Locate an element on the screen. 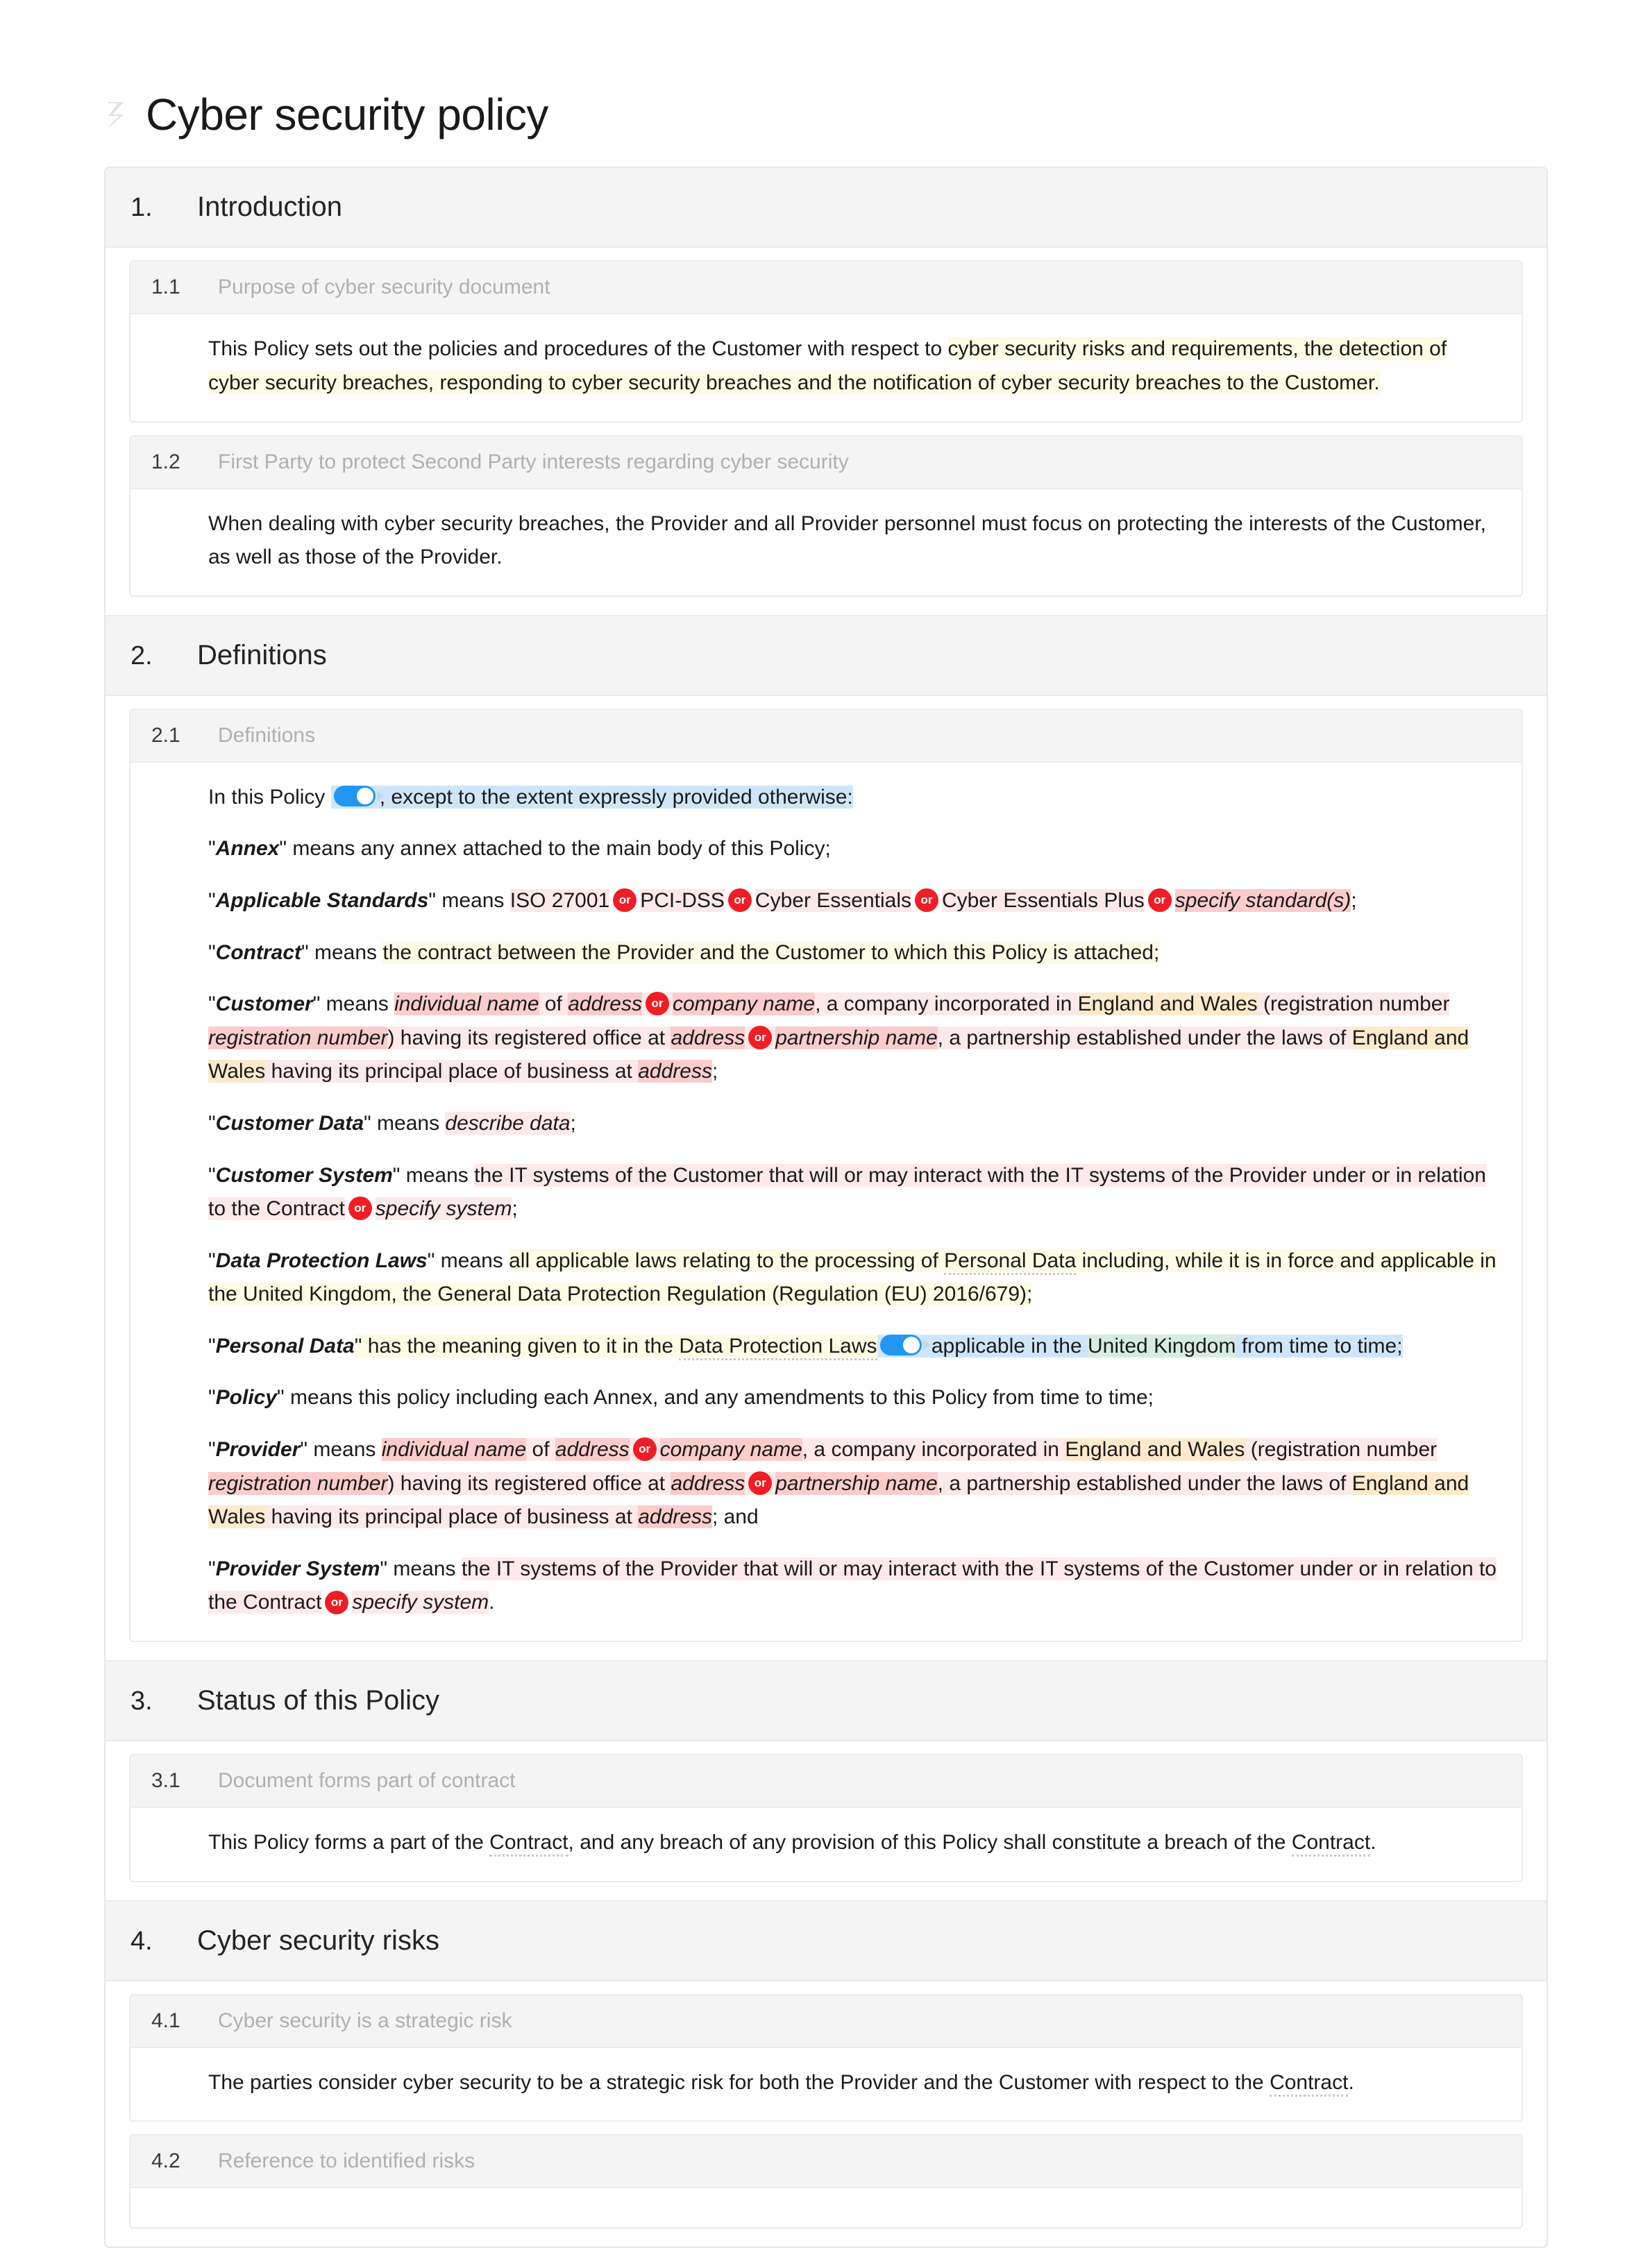 The image size is (1652, 2248). clause-number: 4.2 is located at coordinates (165, 2161).